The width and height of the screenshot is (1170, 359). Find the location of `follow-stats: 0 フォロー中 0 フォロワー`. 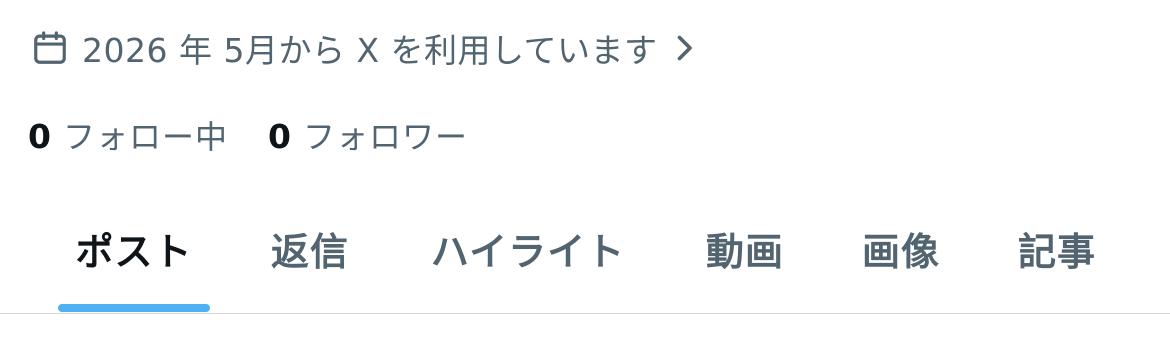

follow-stats: 0 フォロー中 0 フォロワー is located at coordinates (248, 135).